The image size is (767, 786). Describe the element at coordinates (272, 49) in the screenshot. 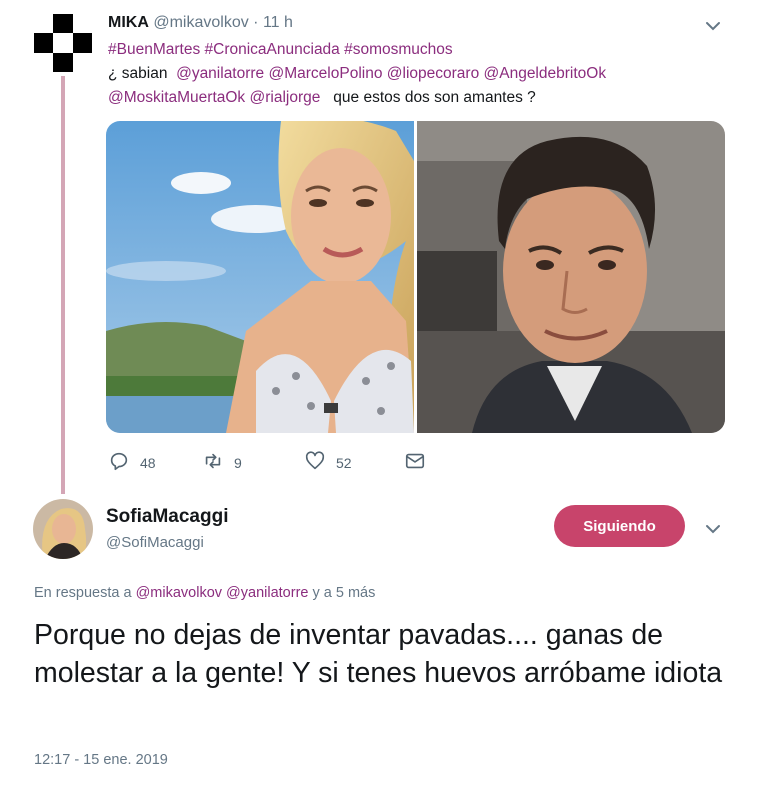

I see `hashtag: #CronicaAnunciada` at that location.